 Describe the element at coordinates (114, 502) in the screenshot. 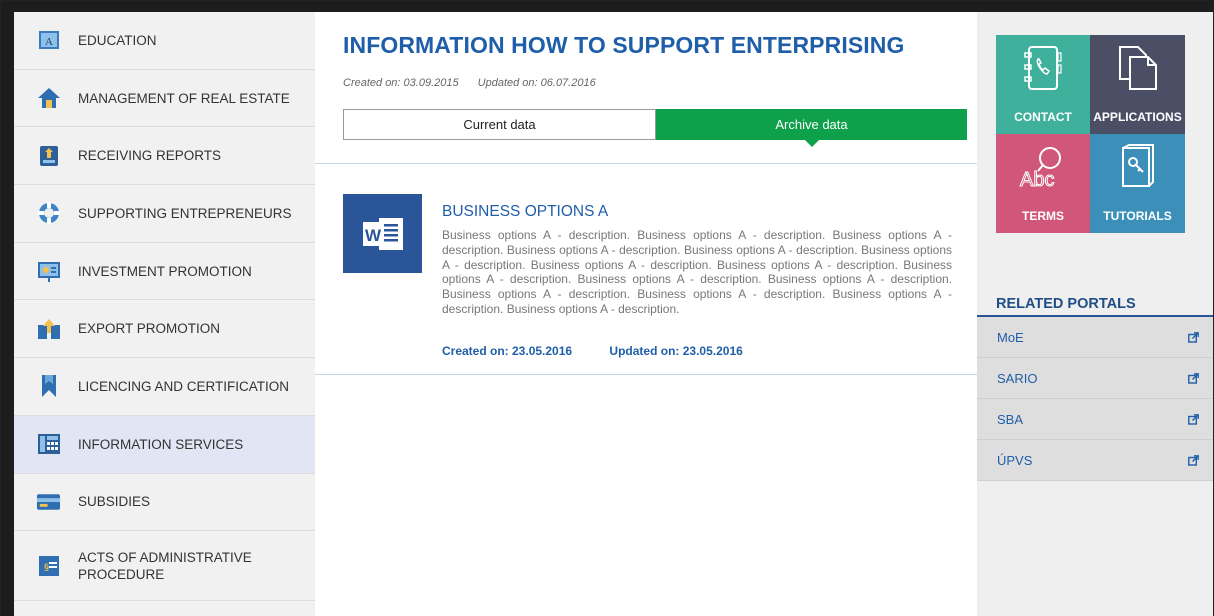

I see `sidebar-item-label: SUBSIDIES` at that location.